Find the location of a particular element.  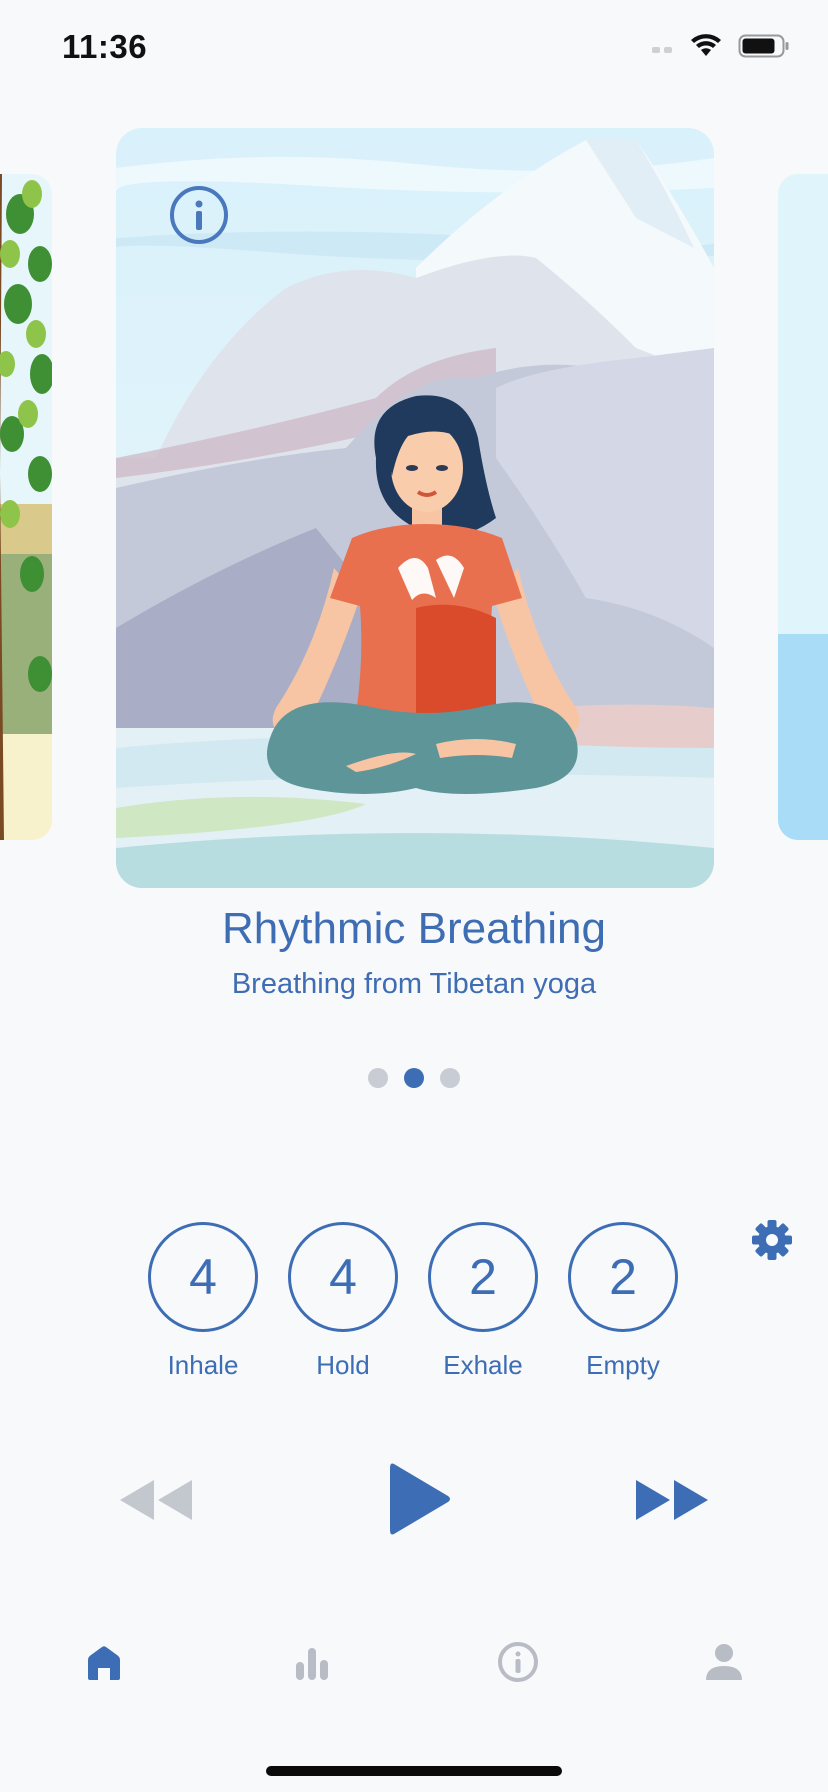

wifi-icon is located at coordinates (706, 45).